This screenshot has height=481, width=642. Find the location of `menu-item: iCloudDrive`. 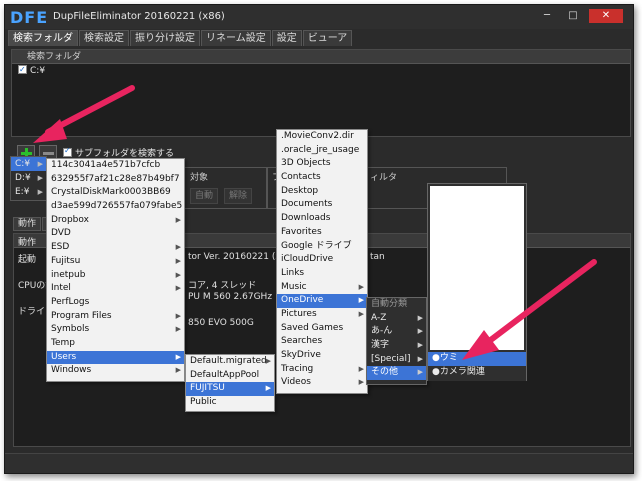

menu-item: iCloudDrive is located at coordinates (322, 260).